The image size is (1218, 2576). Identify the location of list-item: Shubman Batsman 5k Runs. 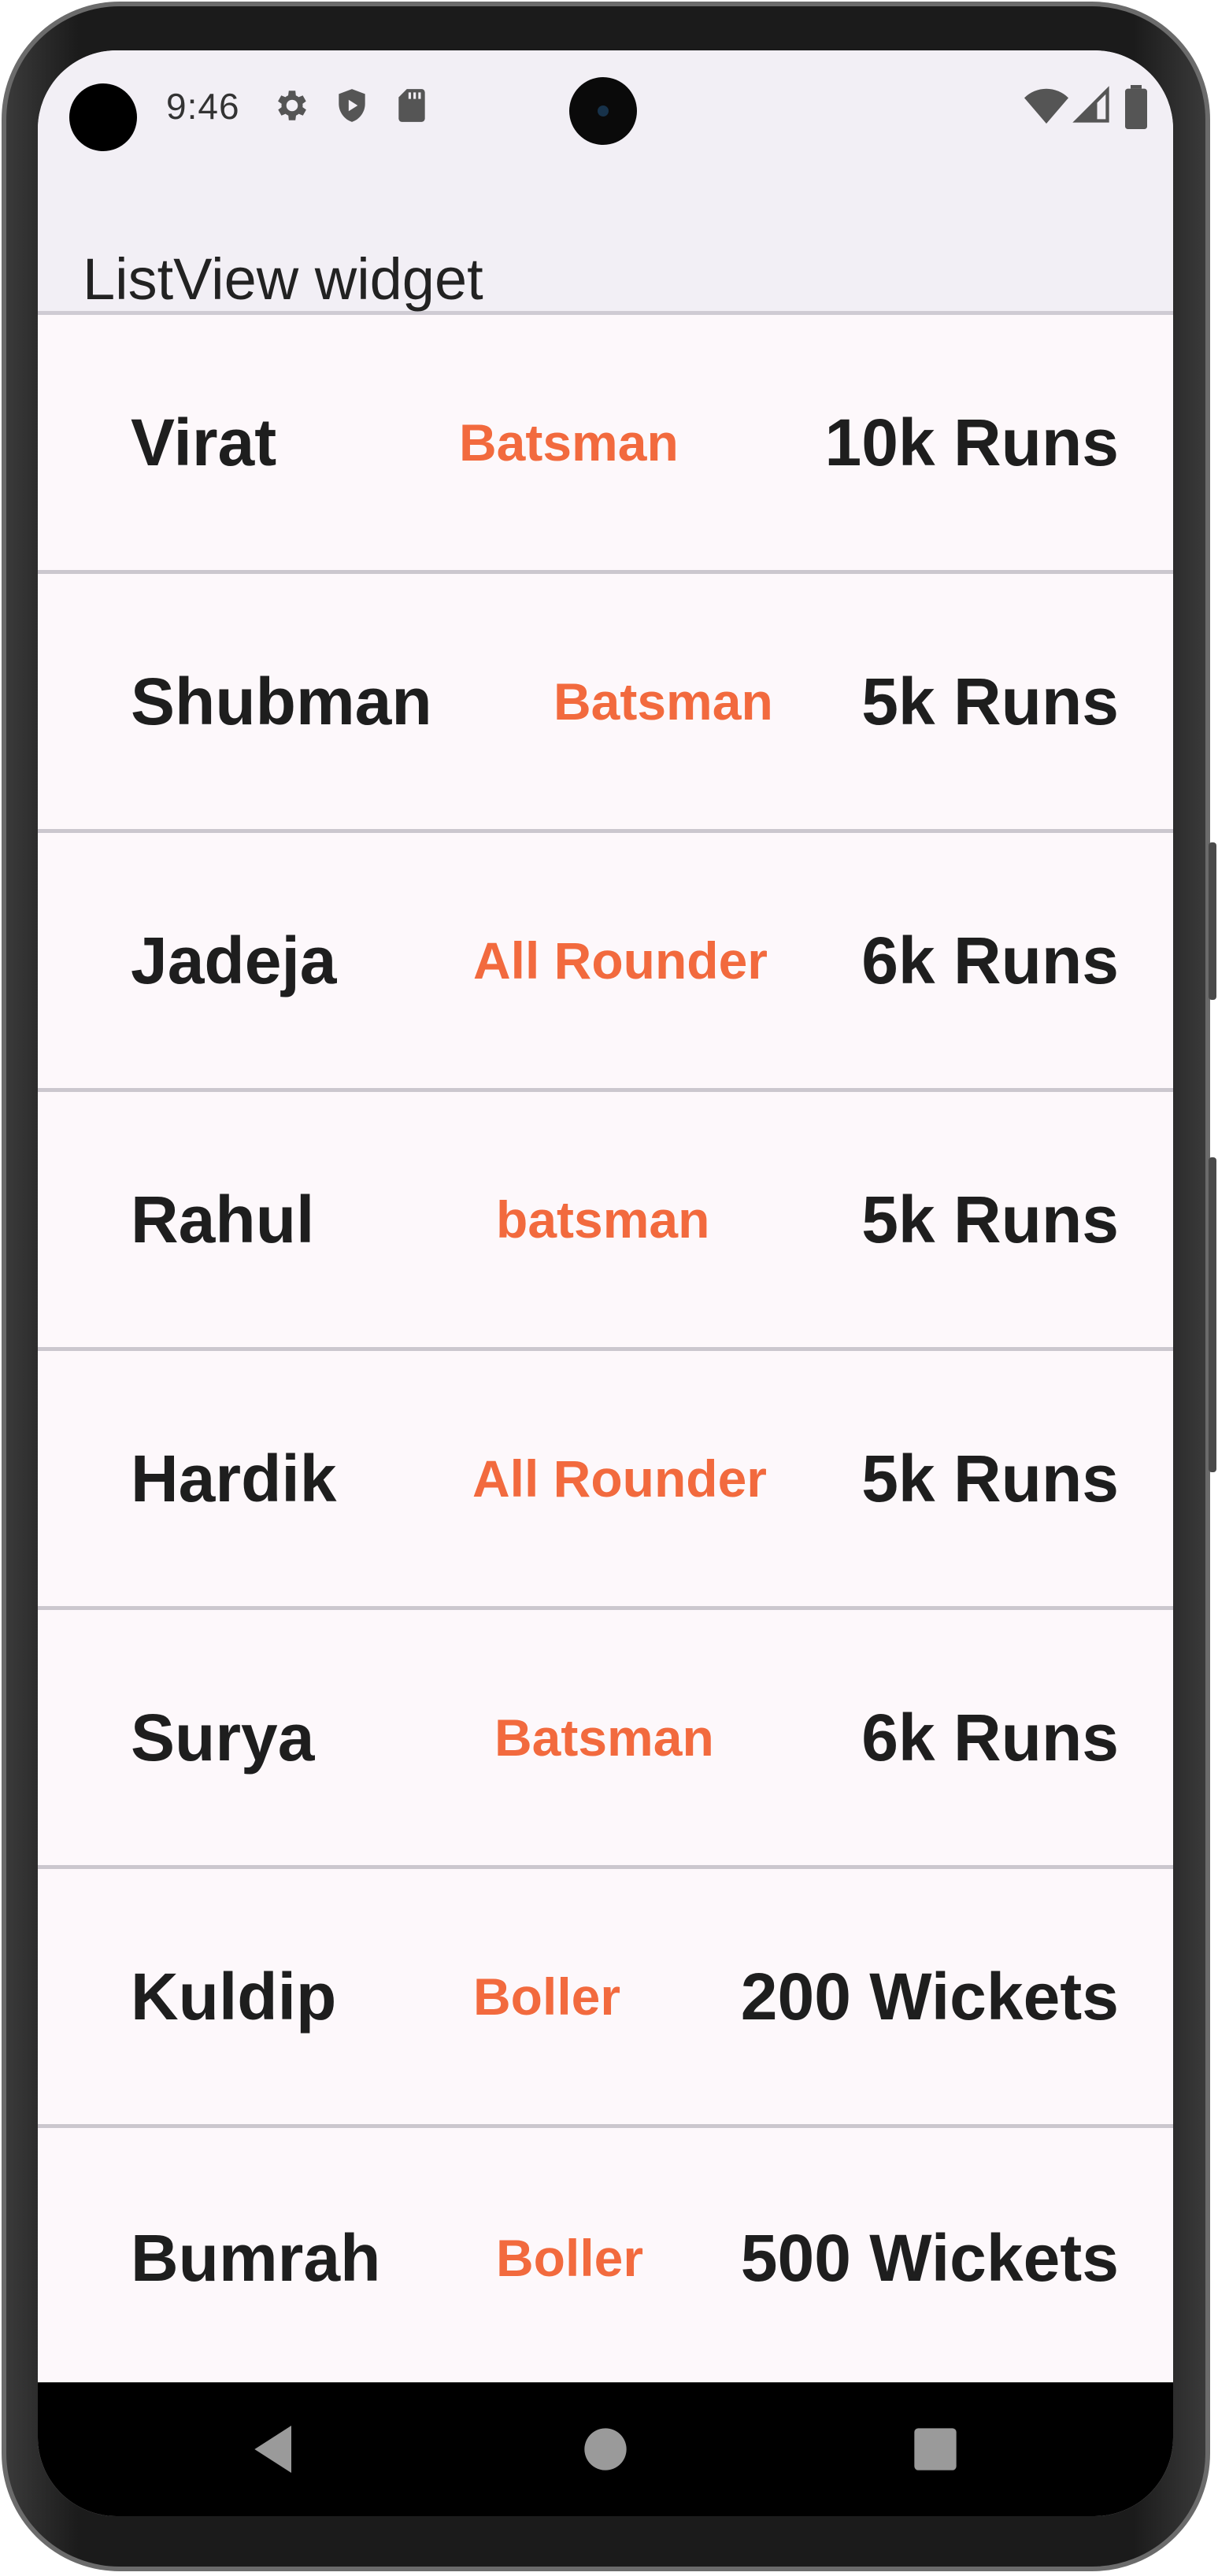
(605, 703).